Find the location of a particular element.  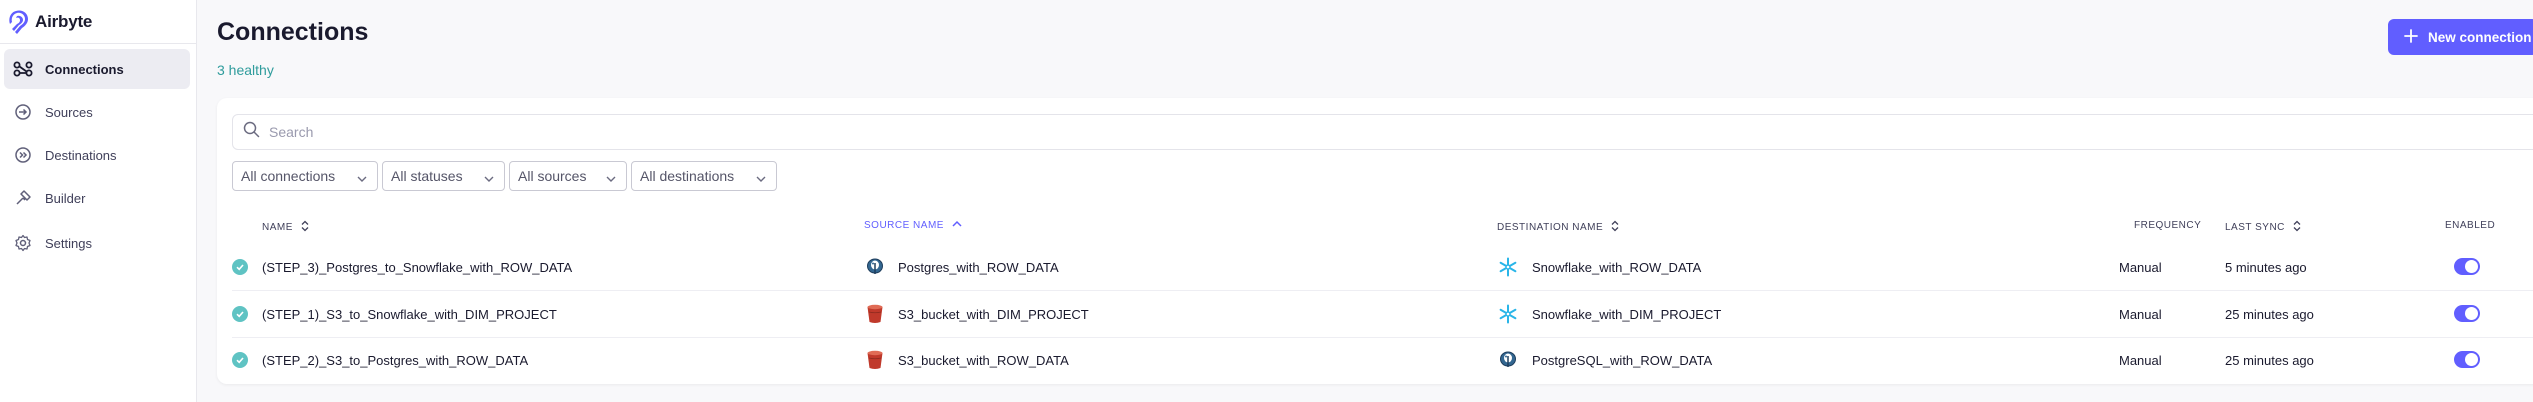

column-header-name: NAME is located at coordinates (285, 227).